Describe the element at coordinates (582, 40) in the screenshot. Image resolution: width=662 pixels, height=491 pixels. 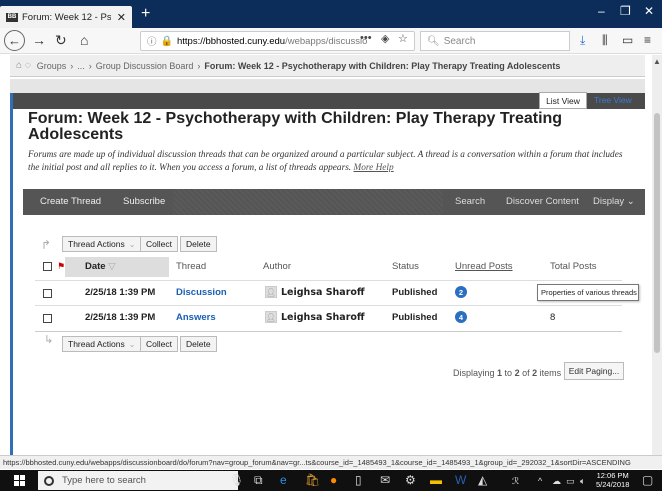
I see `download-icon: ⤓` at that location.